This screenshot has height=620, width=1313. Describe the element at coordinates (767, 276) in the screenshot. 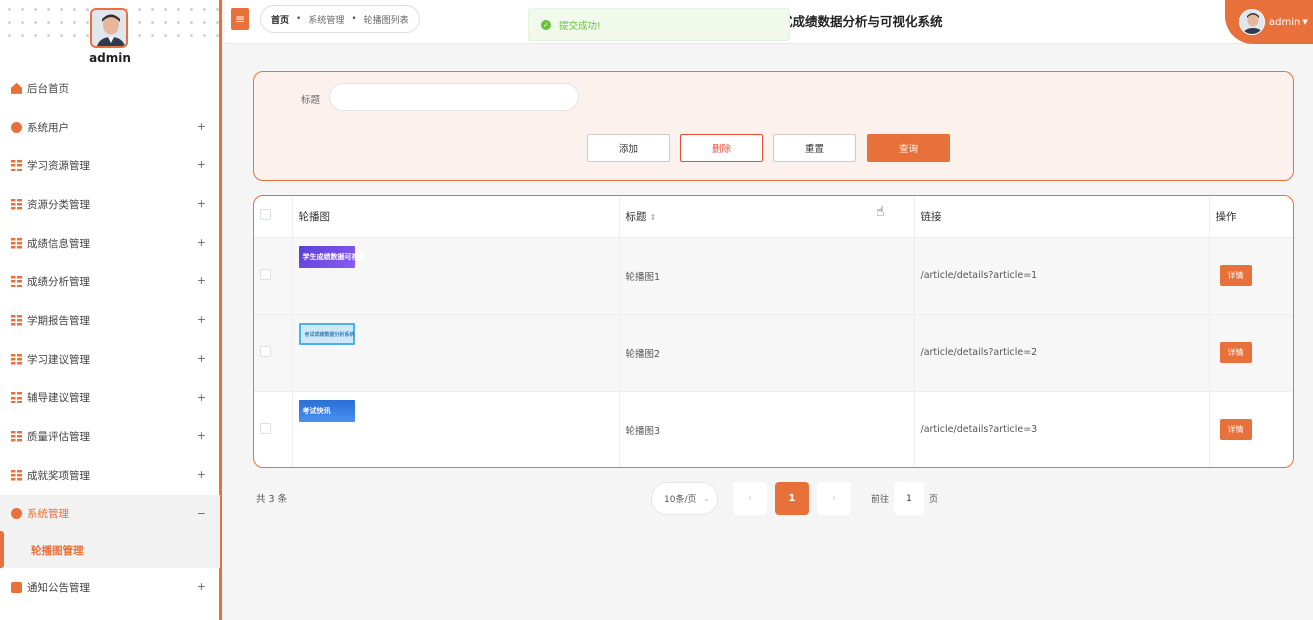

I see `row-title: 轮播图1` at that location.